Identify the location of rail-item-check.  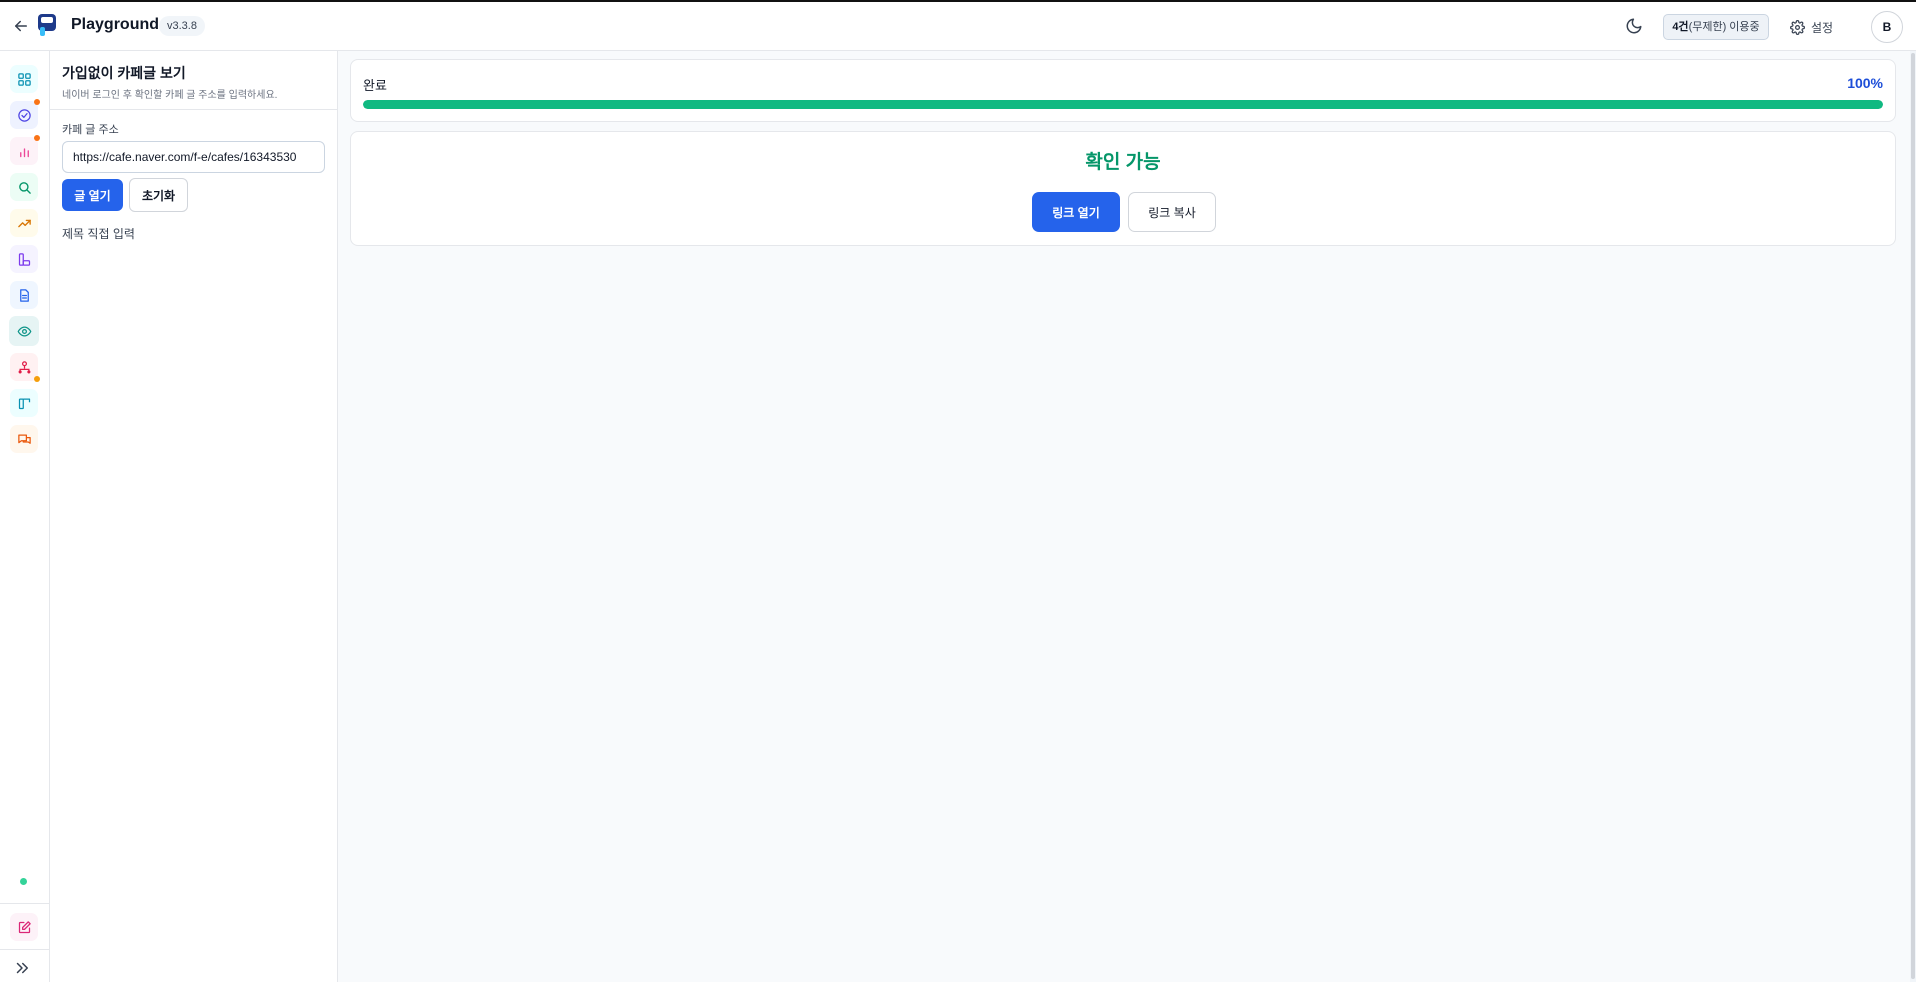
(25, 114).